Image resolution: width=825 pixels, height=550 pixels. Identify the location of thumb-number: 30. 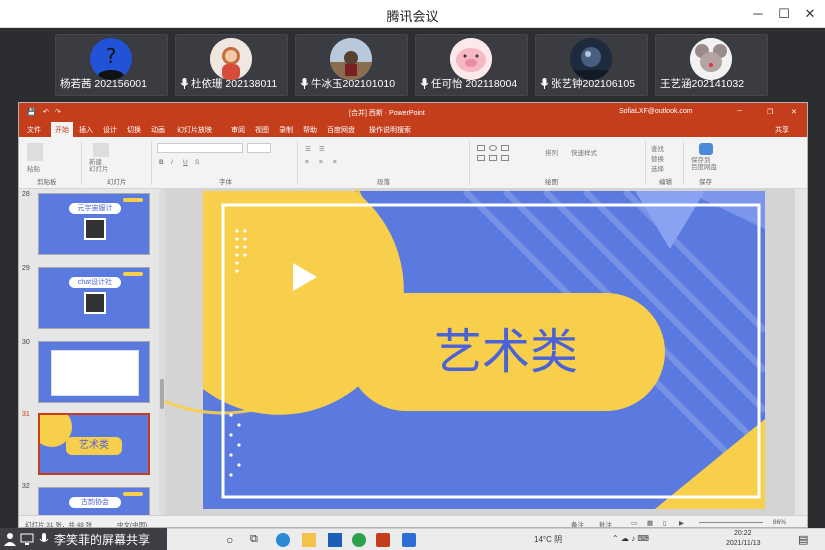
(26, 342).